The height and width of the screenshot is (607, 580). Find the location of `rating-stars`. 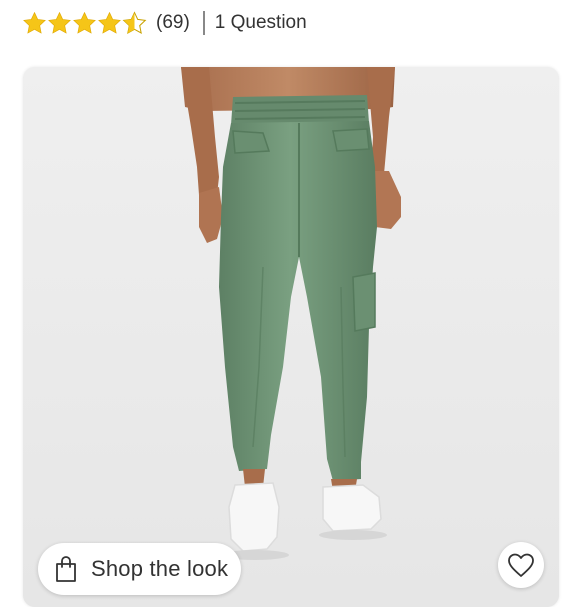

rating-stars is located at coordinates (84, 23).